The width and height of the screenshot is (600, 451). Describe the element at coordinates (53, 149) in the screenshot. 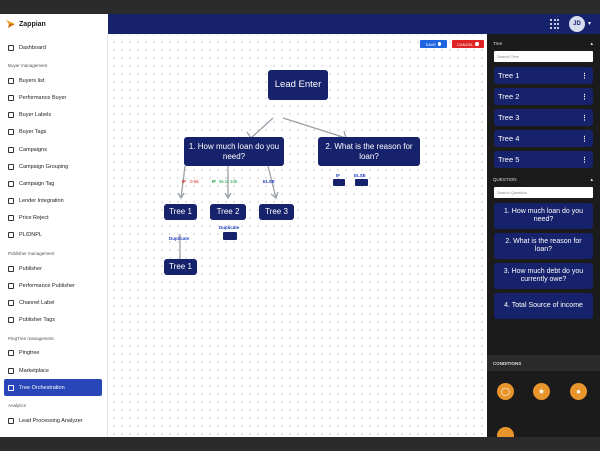

I see `sidebar-item-campaigns: Campaigns` at that location.